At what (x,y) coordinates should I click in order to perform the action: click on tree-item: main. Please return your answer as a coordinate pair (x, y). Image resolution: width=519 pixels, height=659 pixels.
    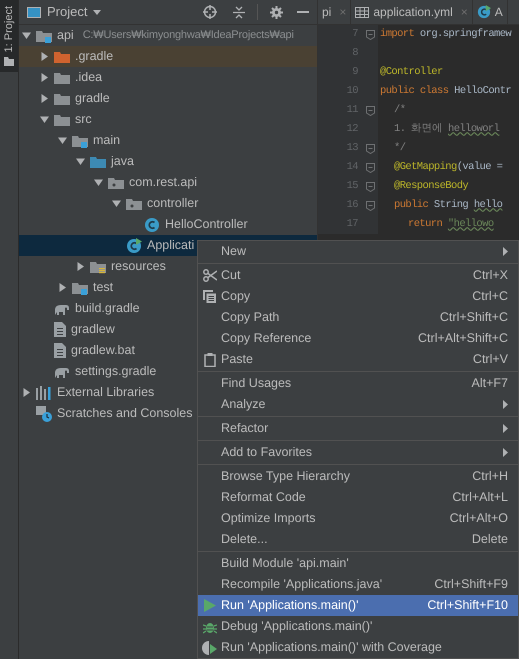
    Looking at the image, I should click on (168, 140).